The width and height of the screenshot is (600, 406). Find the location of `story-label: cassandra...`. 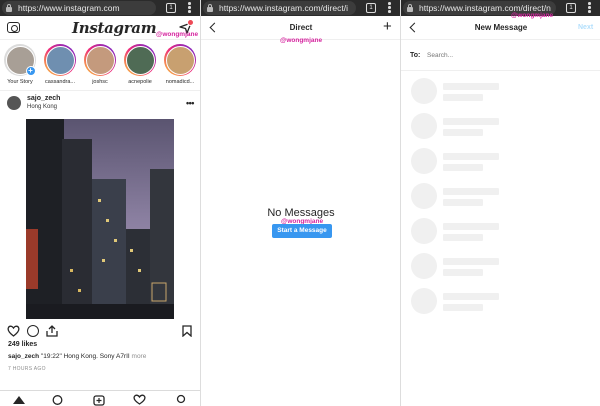

story-label: cassandra... is located at coordinates (60, 82).